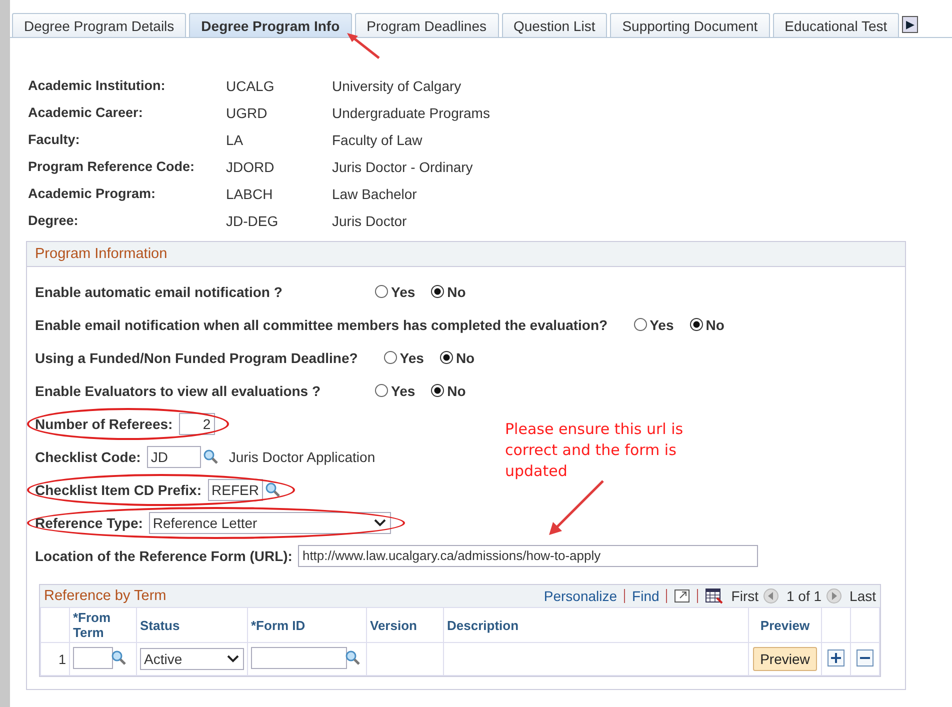  What do you see at coordinates (251, 86) in the screenshot?
I see `field-code: UCALG` at bounding box center [251, 86].